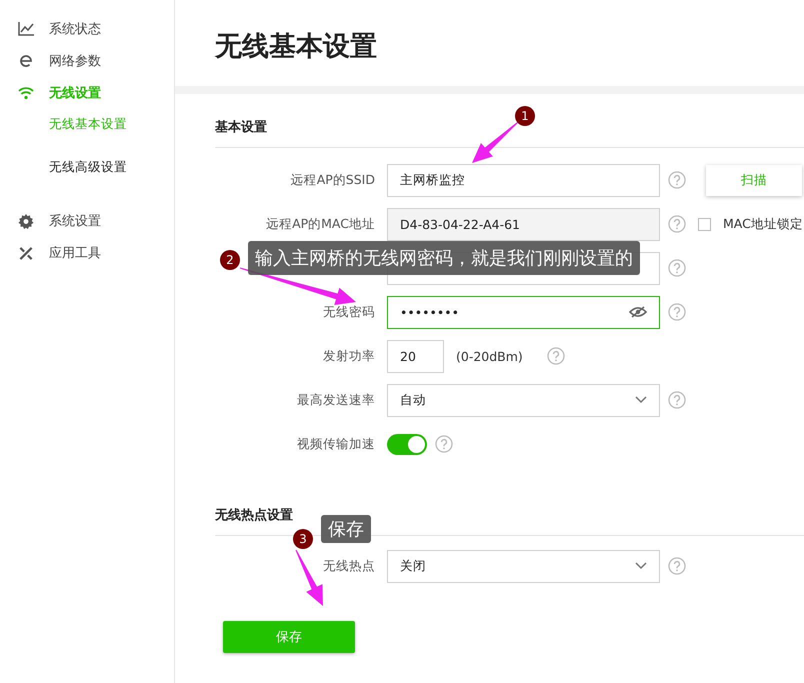 The width and height of the screenshot is (804, 683). What do you see at coordinates (320, 224) in the screenshot?
I see `field-label: 远程AP的MAC地址` at bounding box center [320, 224].